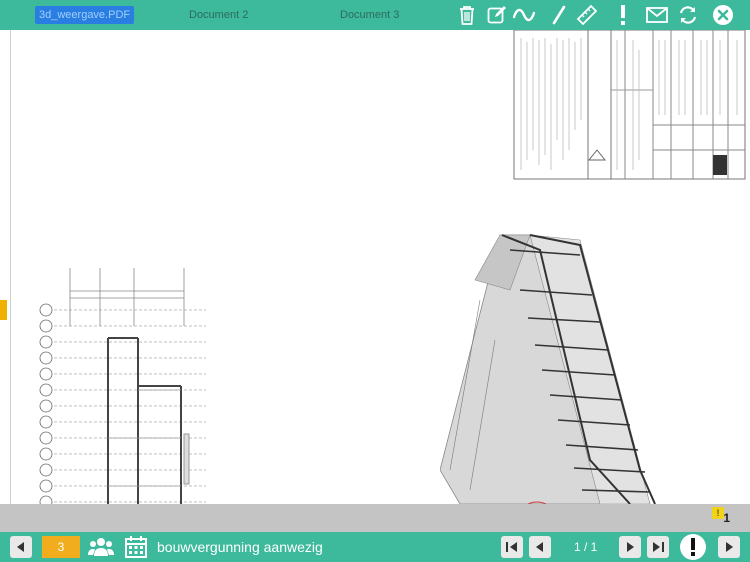 The width and height of the screenshot is (750, 562). Describe the element at coordinates (467, 15) in the screenshot. I see `trash-icon` at that location.